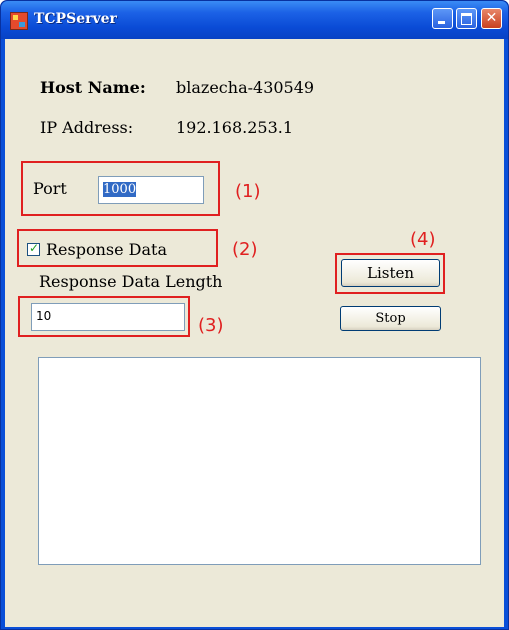 The image size is (509, 630). What do you see at coordinates (245, 87) in the screenshot?
I see `host-name-value: blazecha-430549` at bounding box center [245, 87].